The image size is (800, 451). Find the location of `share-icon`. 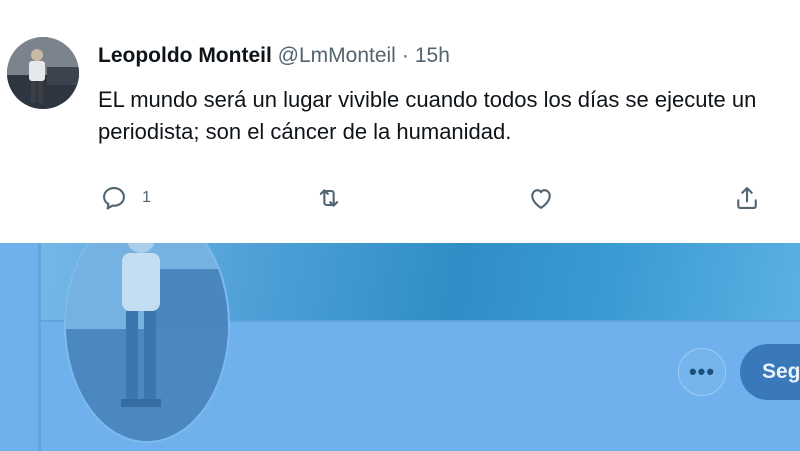

share-icon is located at coordinates (747, 198).